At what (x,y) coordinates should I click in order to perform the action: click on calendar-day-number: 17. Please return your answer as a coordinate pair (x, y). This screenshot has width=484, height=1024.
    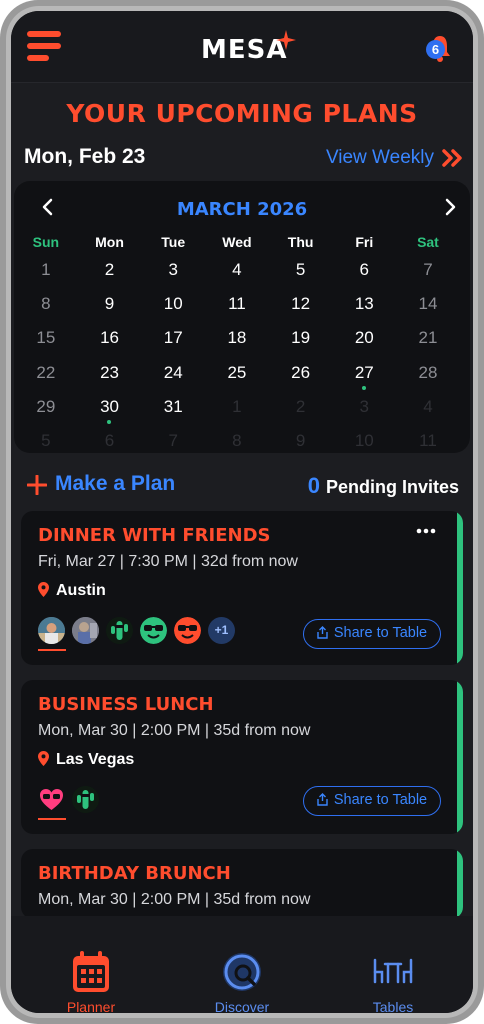
    Looking at the image, I should click on (173, 338).